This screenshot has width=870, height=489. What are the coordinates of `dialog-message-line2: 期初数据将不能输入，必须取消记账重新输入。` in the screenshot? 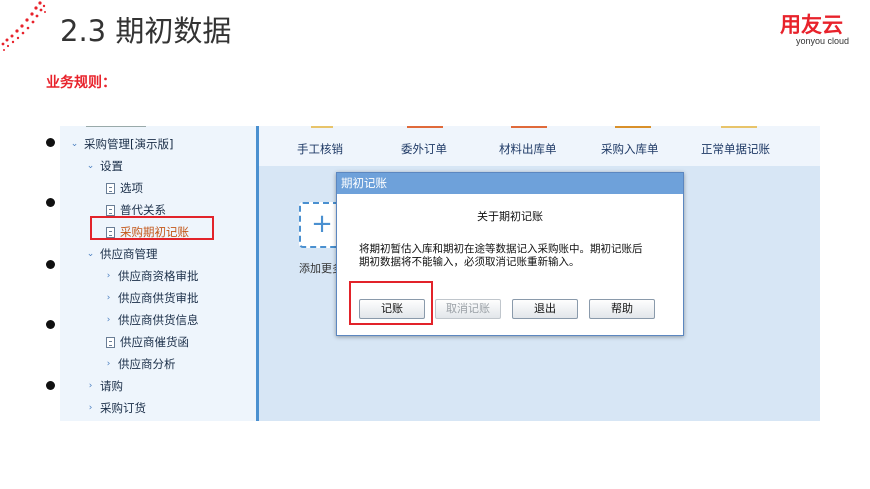 It's located at (469, 262).